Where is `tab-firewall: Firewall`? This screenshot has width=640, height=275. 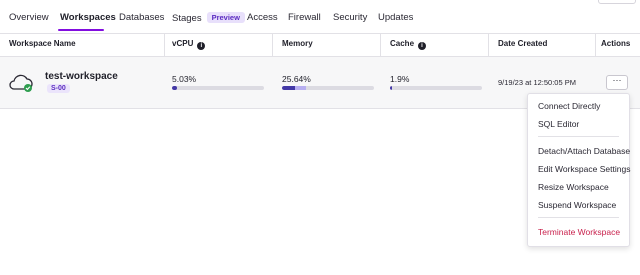
tab-firewall: Firewall is located at coordinates (304, 17).